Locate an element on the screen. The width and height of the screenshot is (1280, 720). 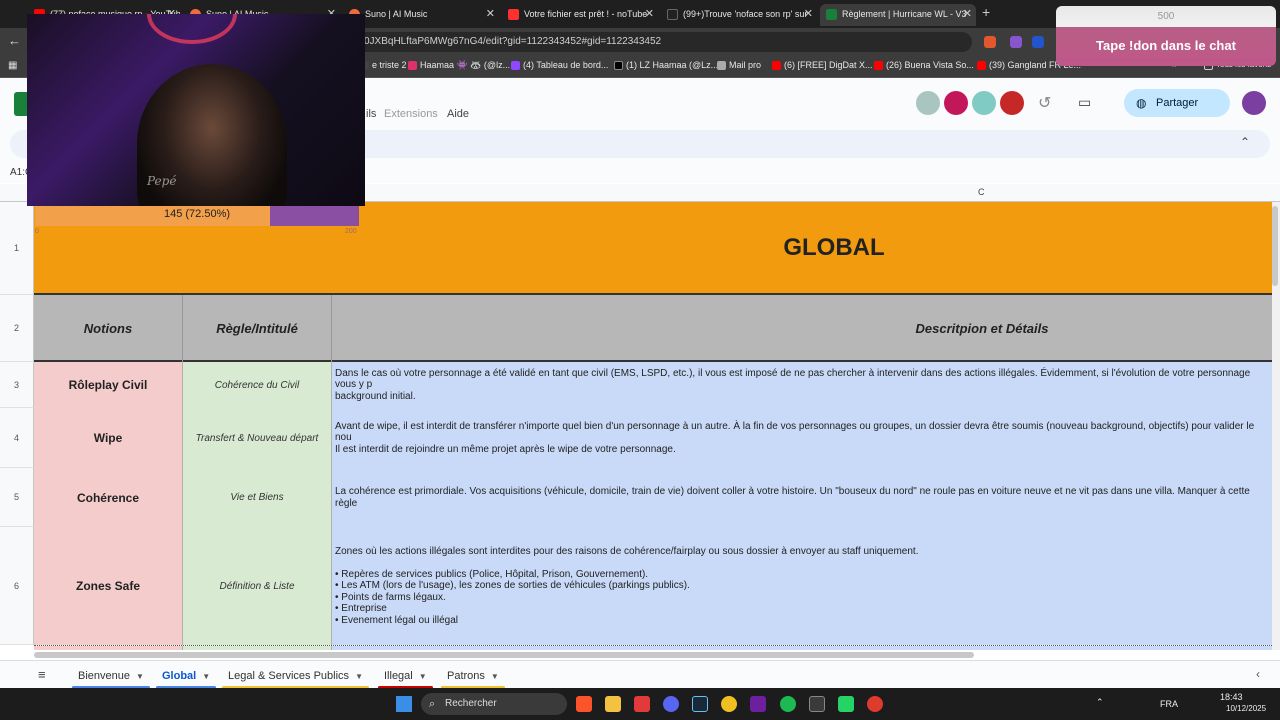
row-number: 6 is located at coordinates (17, 586).